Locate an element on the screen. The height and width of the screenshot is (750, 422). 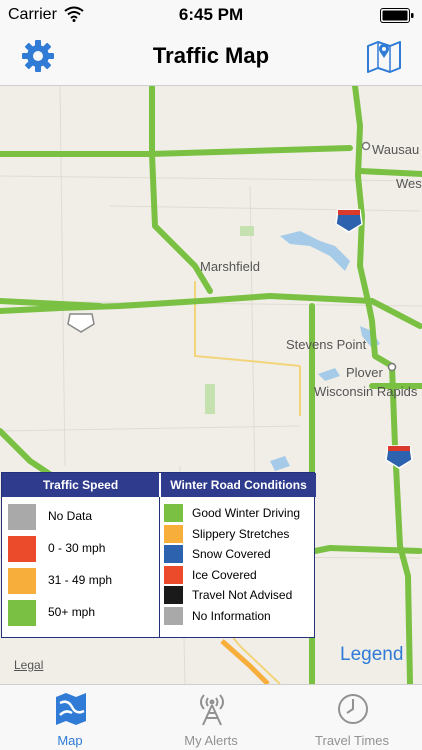
tab-travel-times: Travel Times is located at coordinates (352, 717).